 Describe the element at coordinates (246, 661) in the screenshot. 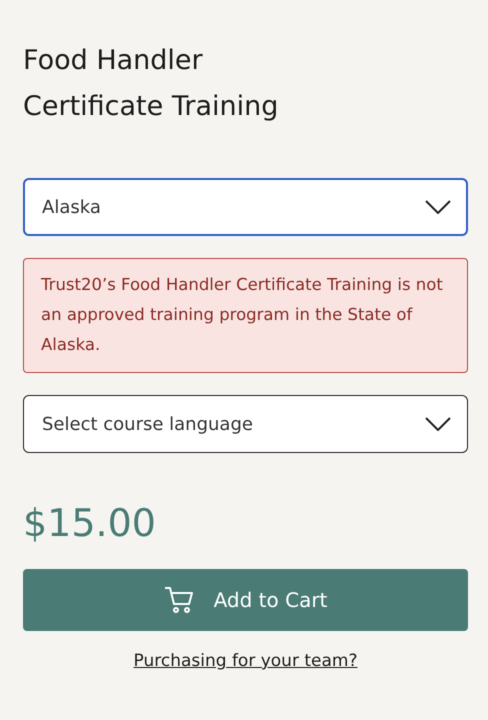

I see `team-purchase-link: Purchasing for your team?` at that location.